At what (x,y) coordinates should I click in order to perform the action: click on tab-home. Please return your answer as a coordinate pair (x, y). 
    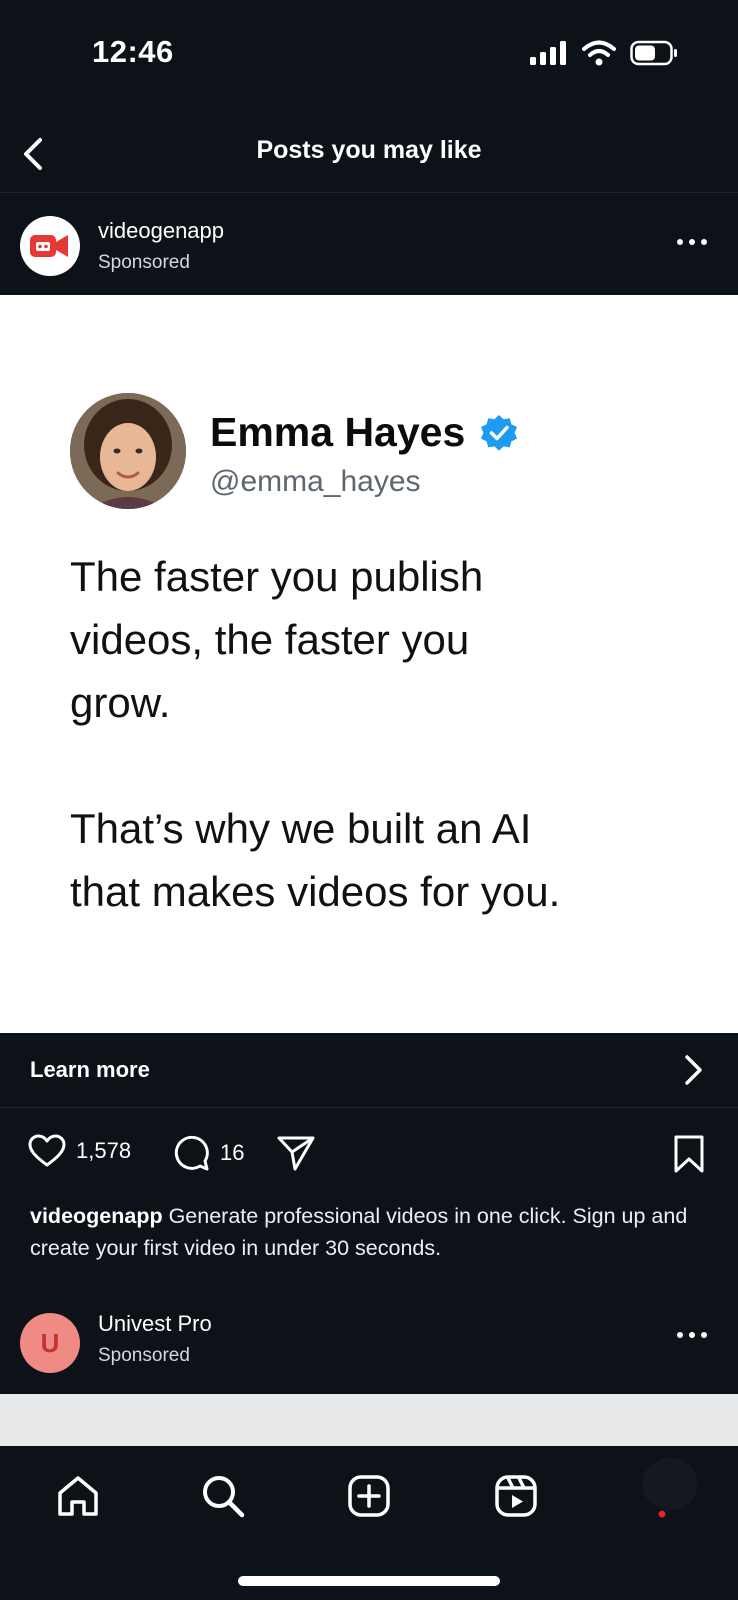
    Looking at the image, I should click on (78, 1496).